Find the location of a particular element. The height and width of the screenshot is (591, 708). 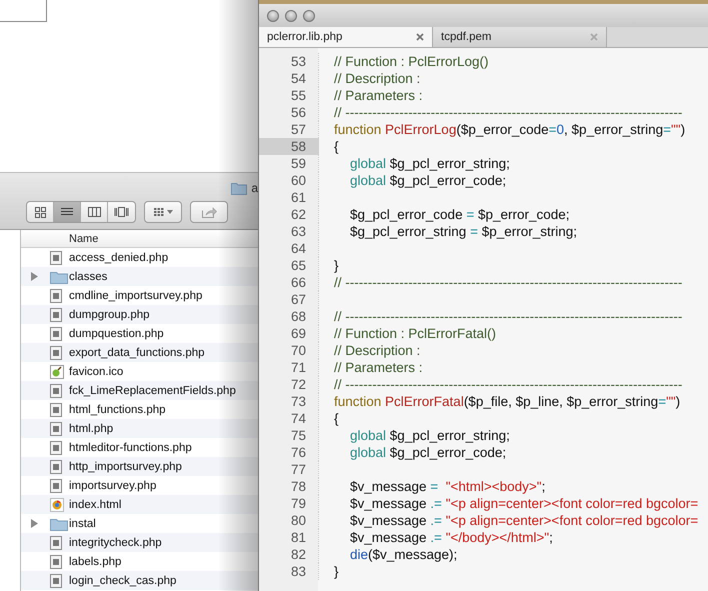

code-line: $v_message .= "</body></html>"; is located at coordinates (451, 537).